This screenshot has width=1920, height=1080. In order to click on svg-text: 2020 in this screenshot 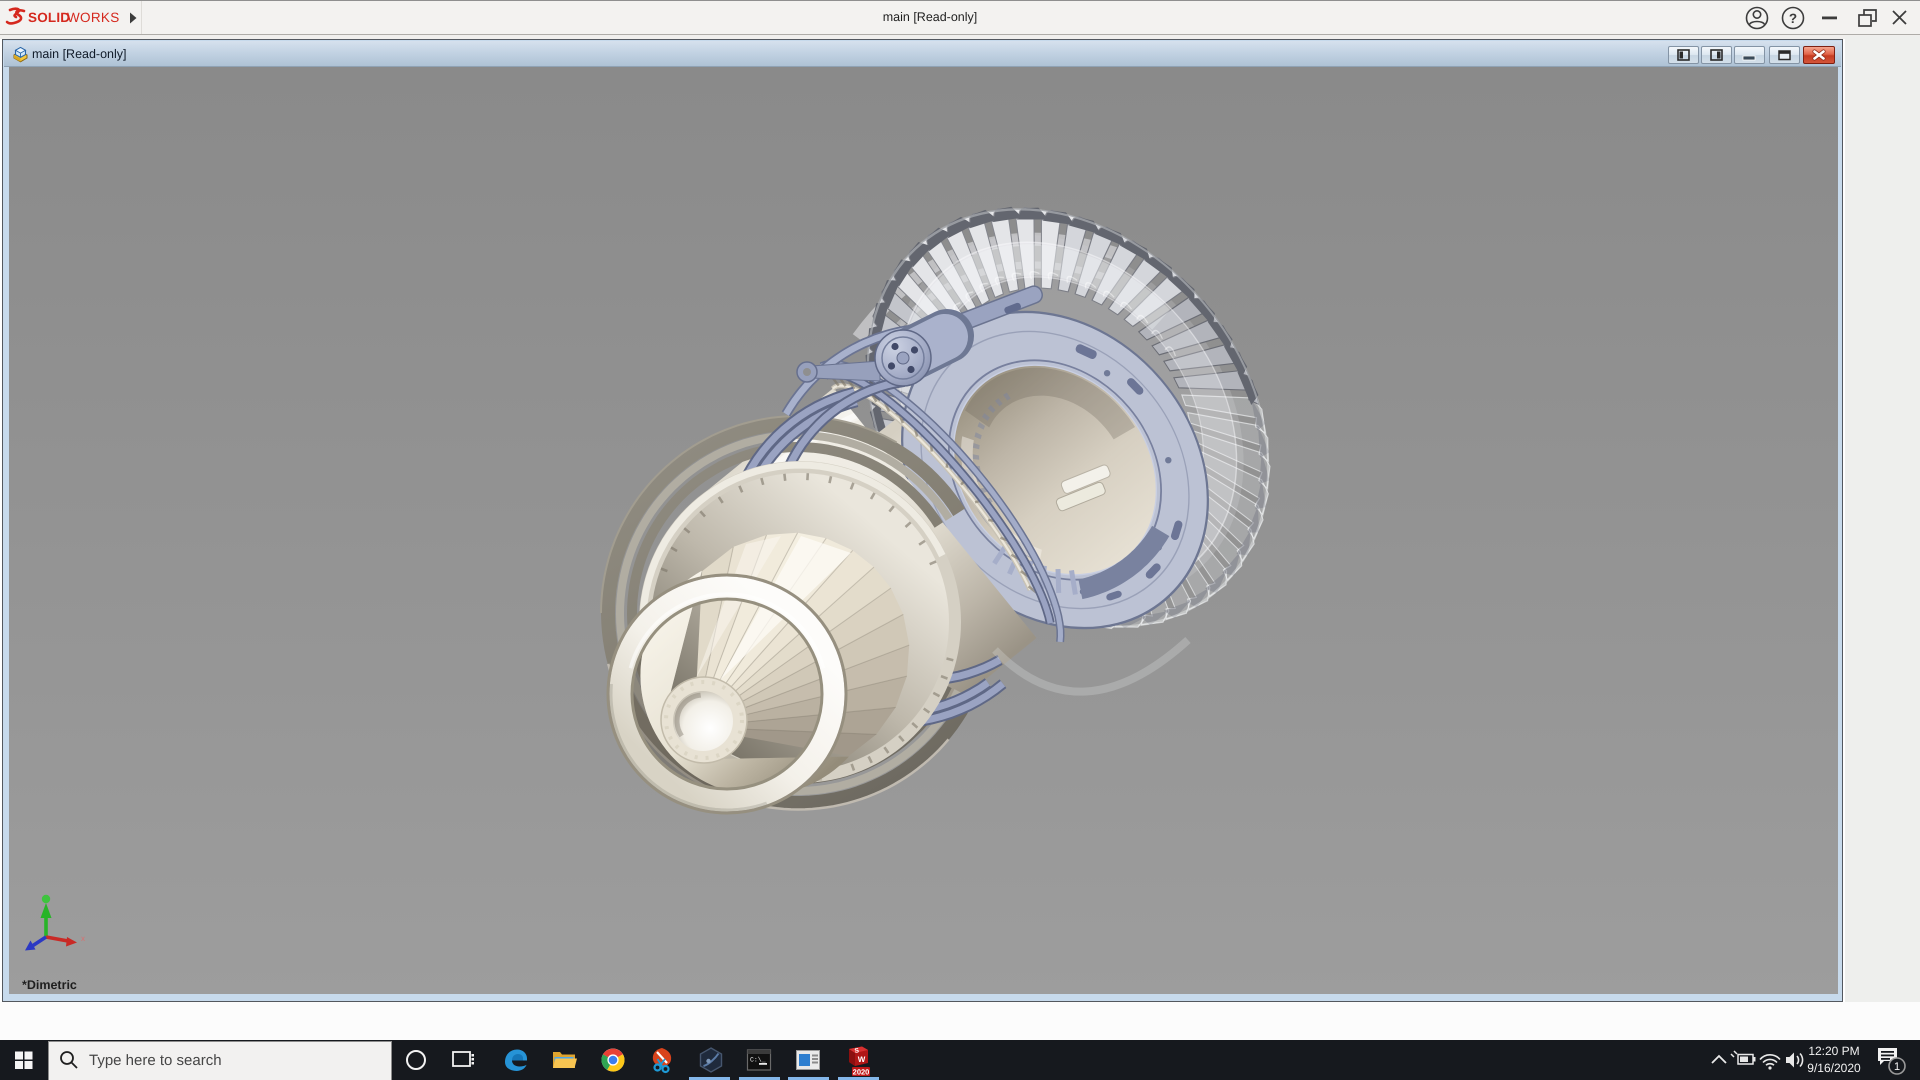, I will do `click(861, 1072)`.